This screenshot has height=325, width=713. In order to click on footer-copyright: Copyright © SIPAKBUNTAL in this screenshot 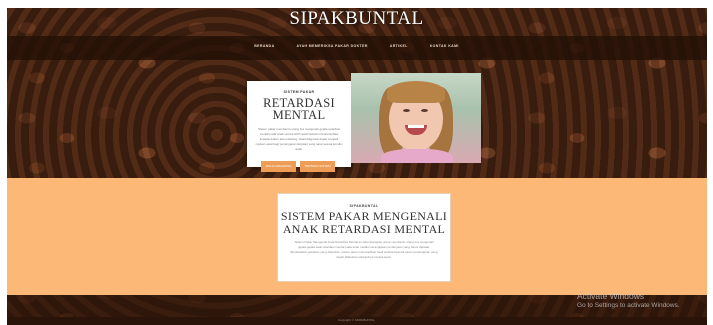, I will do `click(356, 320)`.